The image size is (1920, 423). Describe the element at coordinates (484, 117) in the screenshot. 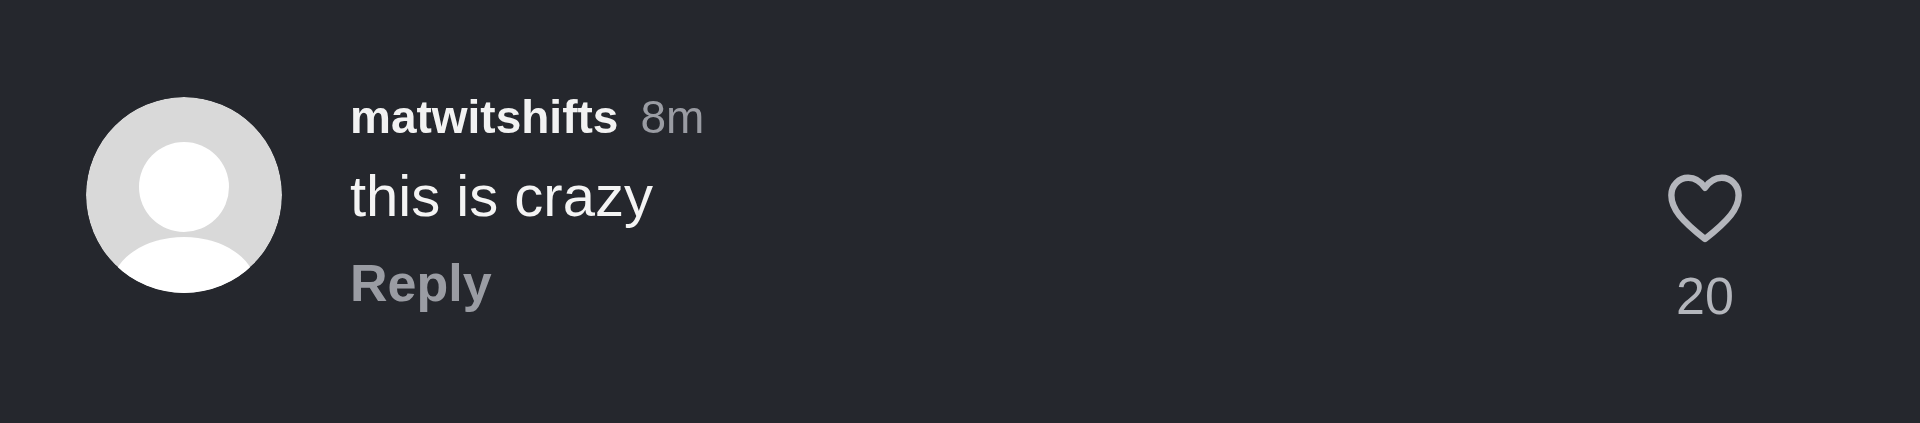

I see `username: matwitshifts` at that location.